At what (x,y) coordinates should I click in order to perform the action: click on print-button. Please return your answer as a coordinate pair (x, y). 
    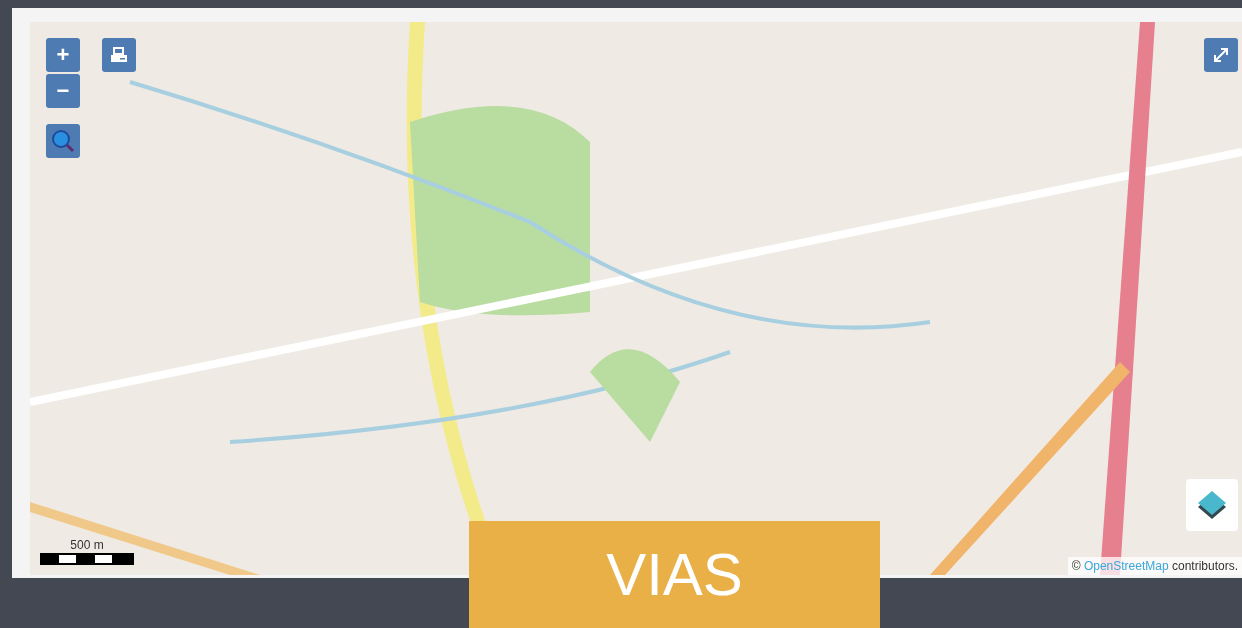
    Looking at the image, I should click on (119, 55).